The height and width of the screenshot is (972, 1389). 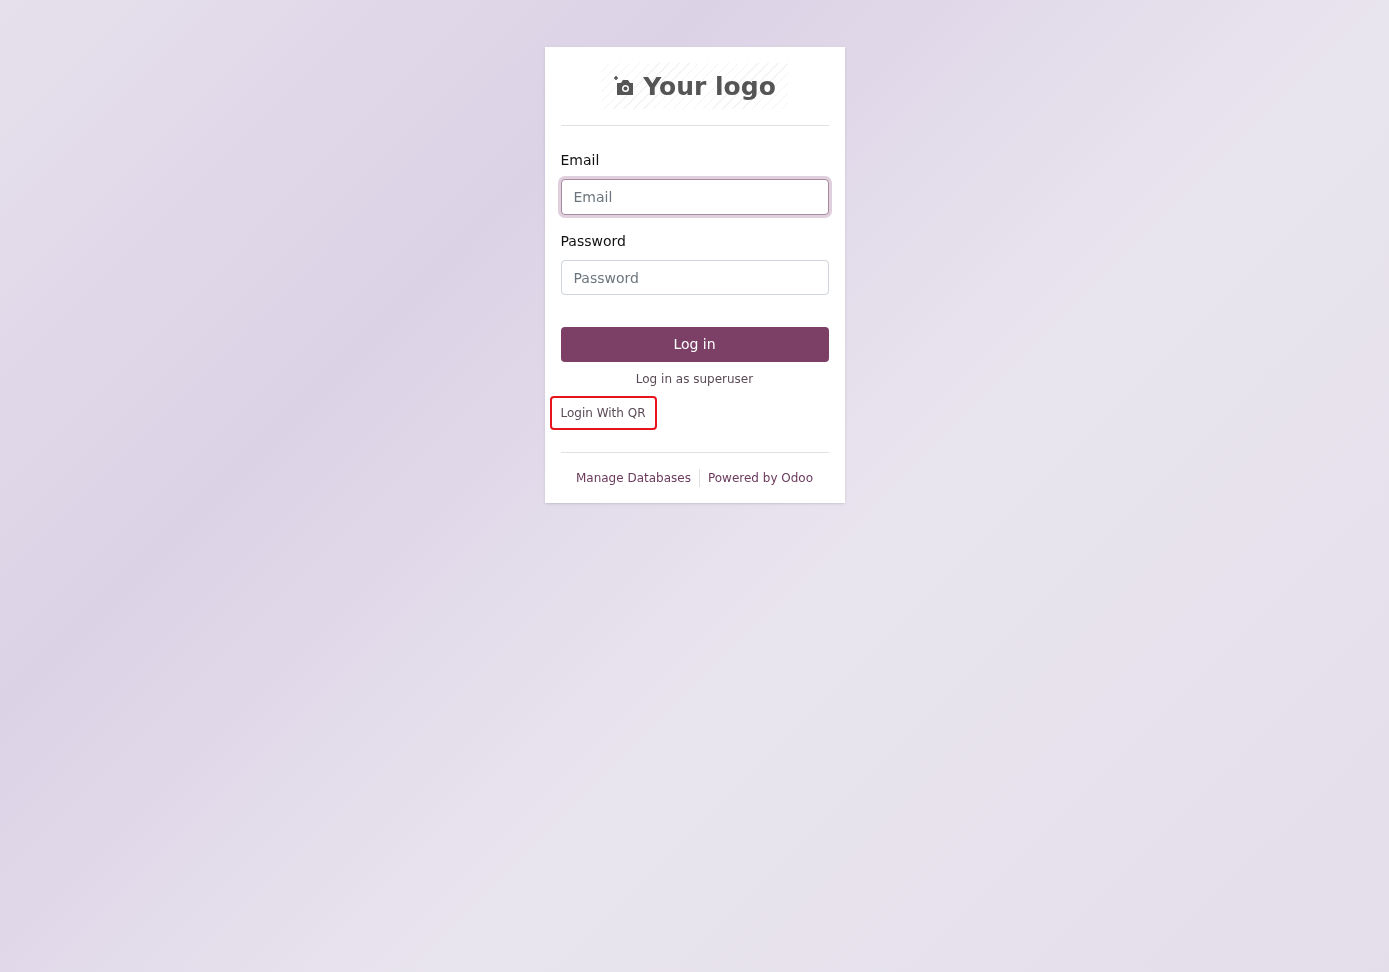 I want to click on field-label: Email, so click(x=580, y=160).